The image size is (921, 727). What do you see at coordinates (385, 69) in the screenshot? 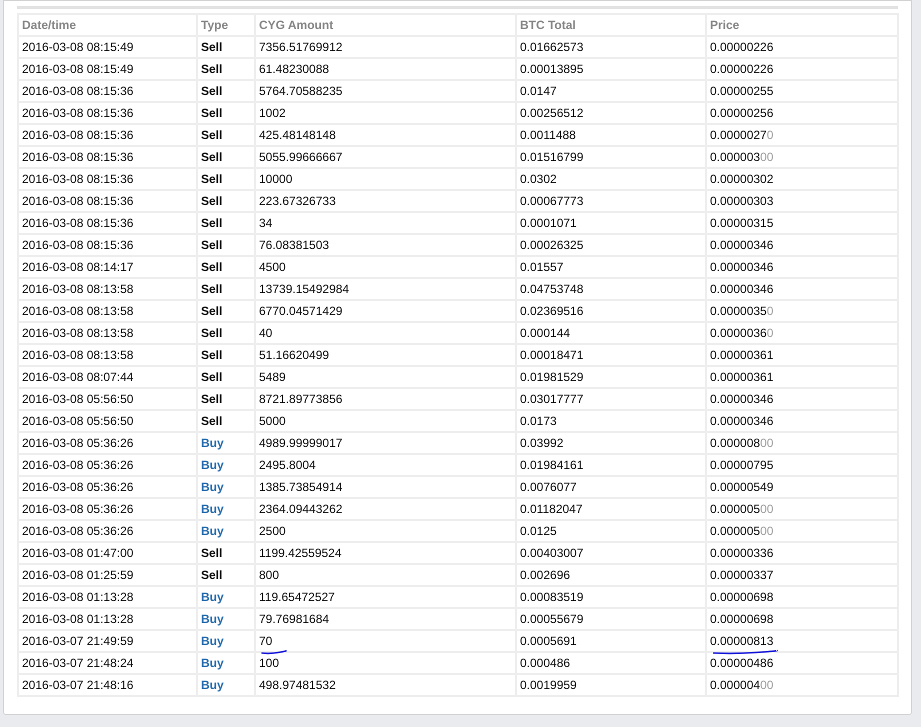
I see `table-cell: 61.48230088` at bounding box center [385, 69].